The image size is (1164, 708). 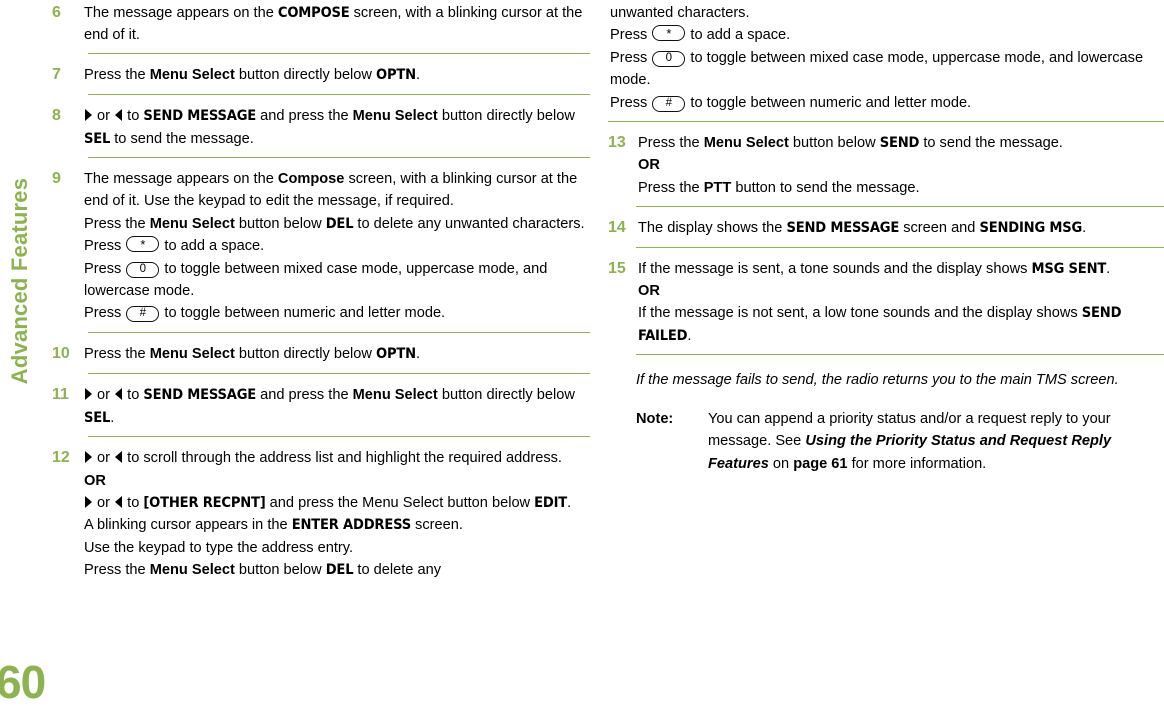 I want to click on step-number: 12, so click(x=61, y=458).